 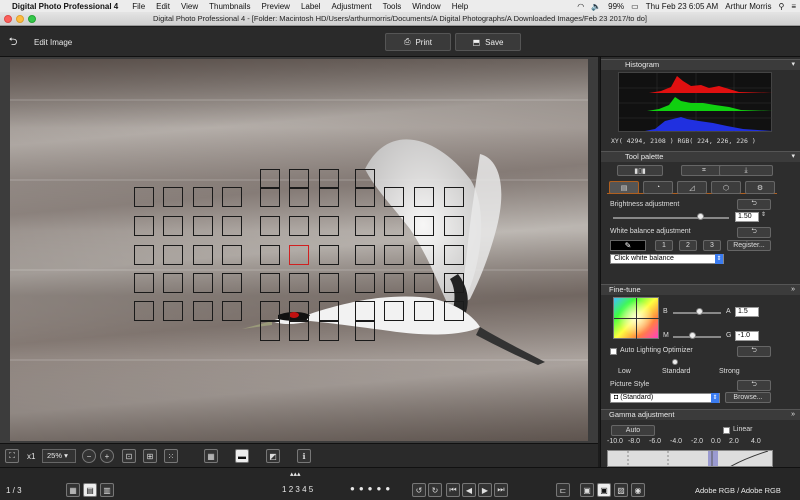 What do you see at coordinates (754, 232) in the screenshot?
I see `wb-reset-icon: ⮌` at bounding box center [754, 232].